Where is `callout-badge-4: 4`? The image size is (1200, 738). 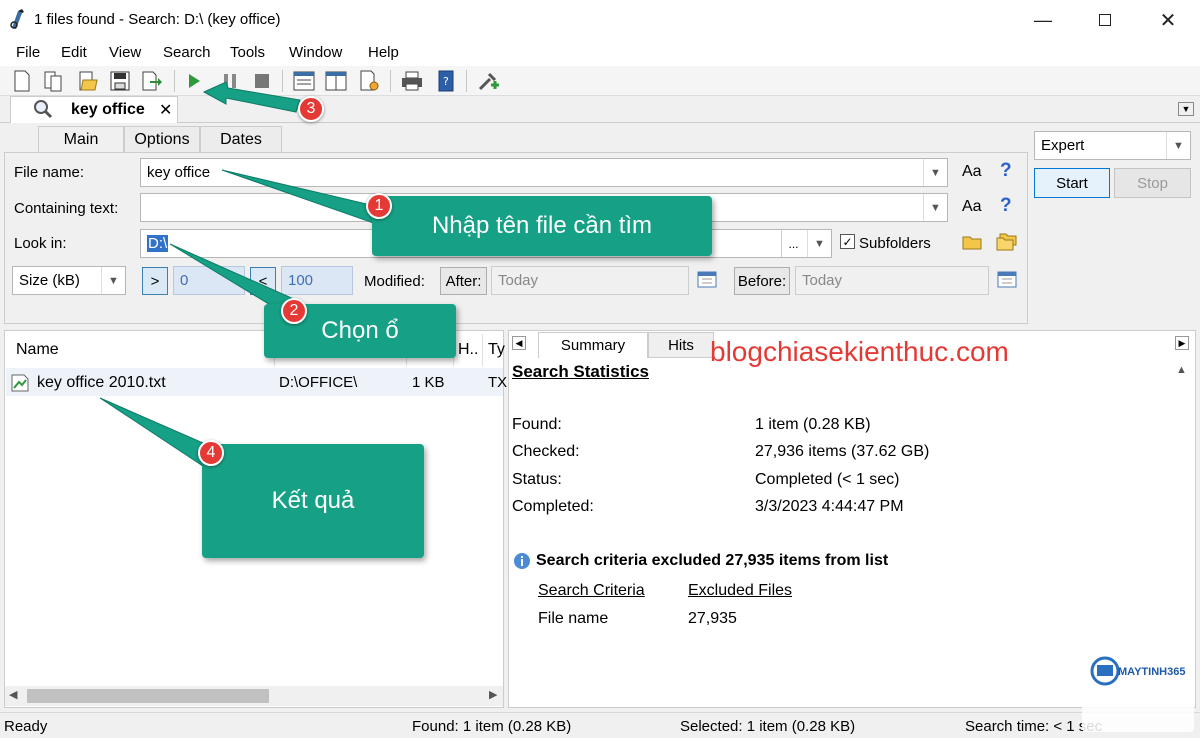
callout-badge-4: 4 is located at coordinates (211, 453).